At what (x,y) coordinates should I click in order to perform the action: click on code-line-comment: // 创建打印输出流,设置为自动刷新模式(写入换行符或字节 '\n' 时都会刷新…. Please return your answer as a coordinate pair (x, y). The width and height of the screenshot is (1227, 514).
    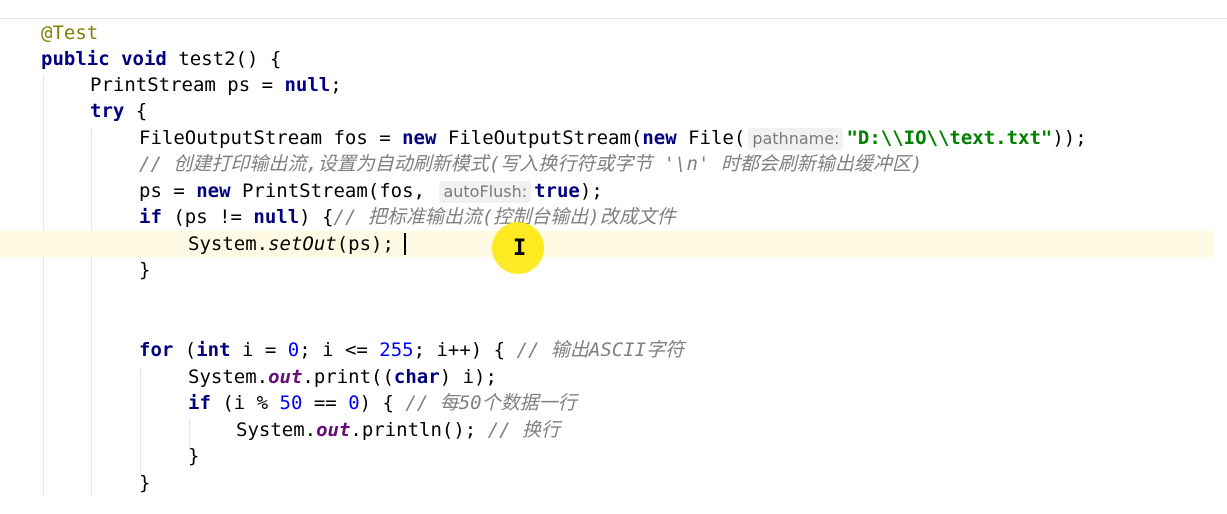
    Looking at the image, I should click on (606, 164).